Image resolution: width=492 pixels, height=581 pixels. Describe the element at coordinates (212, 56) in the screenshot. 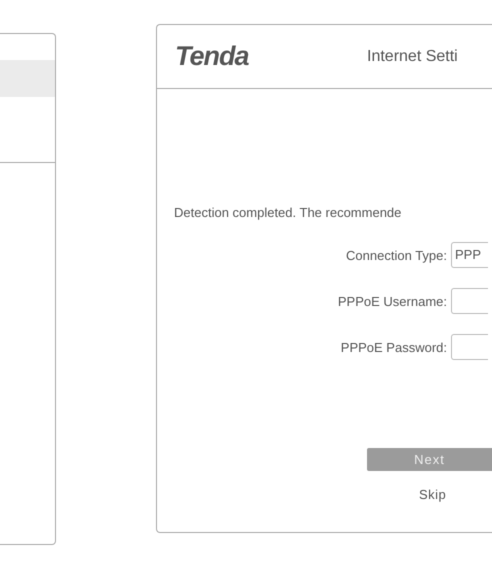

I see `logo: Tenda` at that location.